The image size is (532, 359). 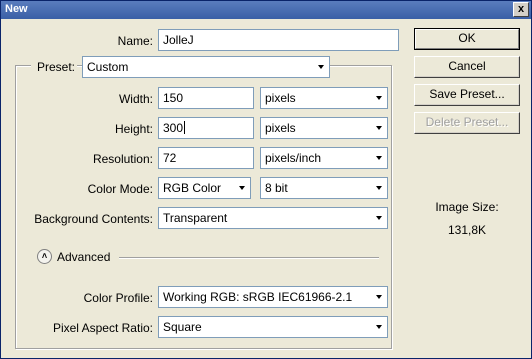 I want to click on close-icon: x, so click(x=521, y=9).